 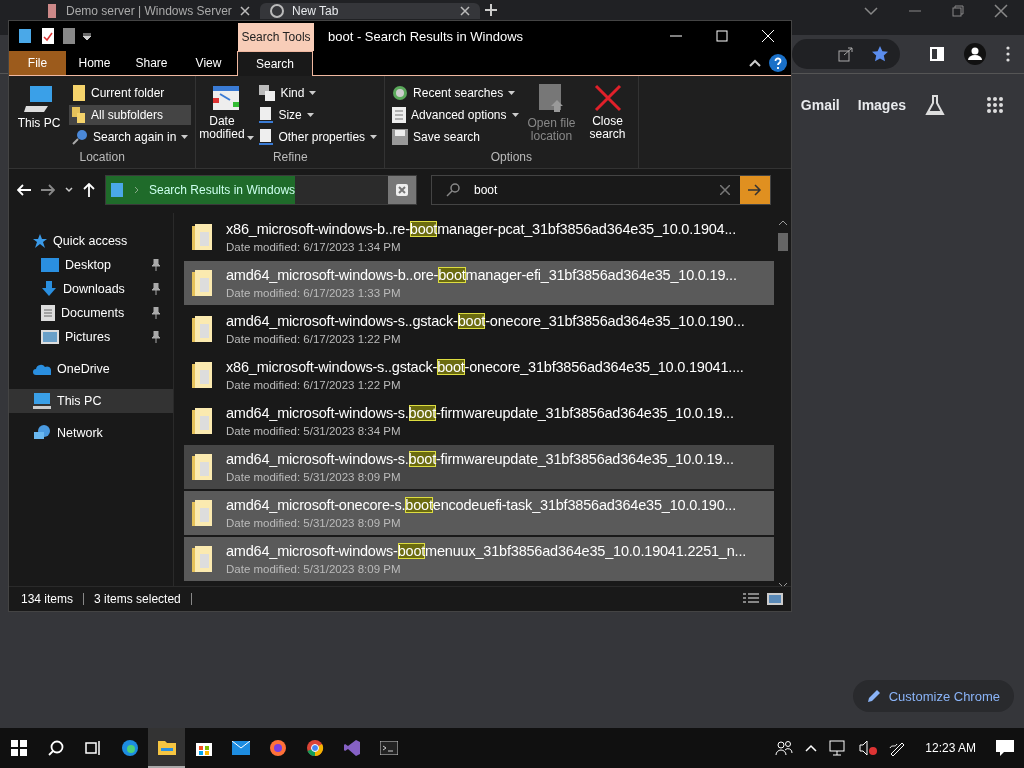 I want to click on result-item: amd64_microsoft-windows-s..gstack-boot-onecore_31bf3856ad364e35_10.0.190... Date modified: 6/17/2023 1:22 PM, so click(x=479, y=329).